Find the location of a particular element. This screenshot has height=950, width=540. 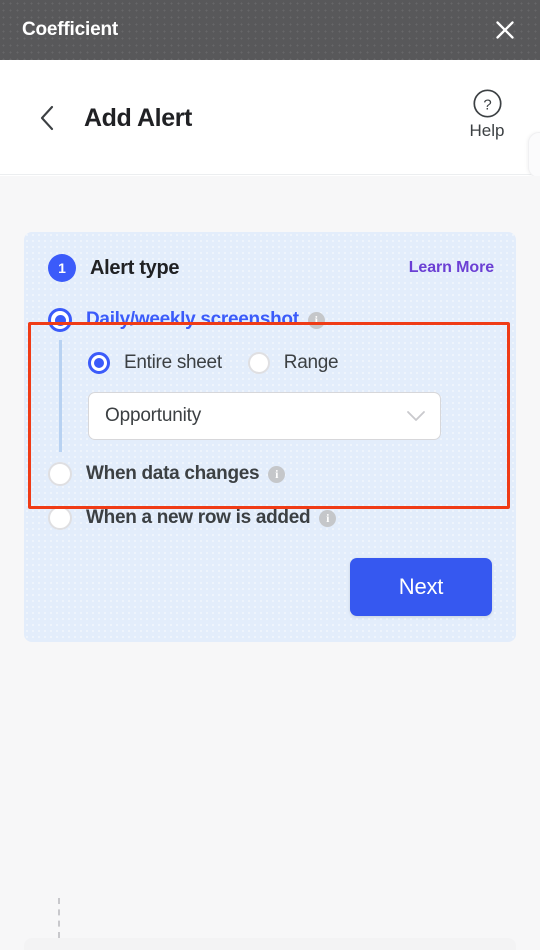

step-1-footer: Next is located at coordinates (270, 591).